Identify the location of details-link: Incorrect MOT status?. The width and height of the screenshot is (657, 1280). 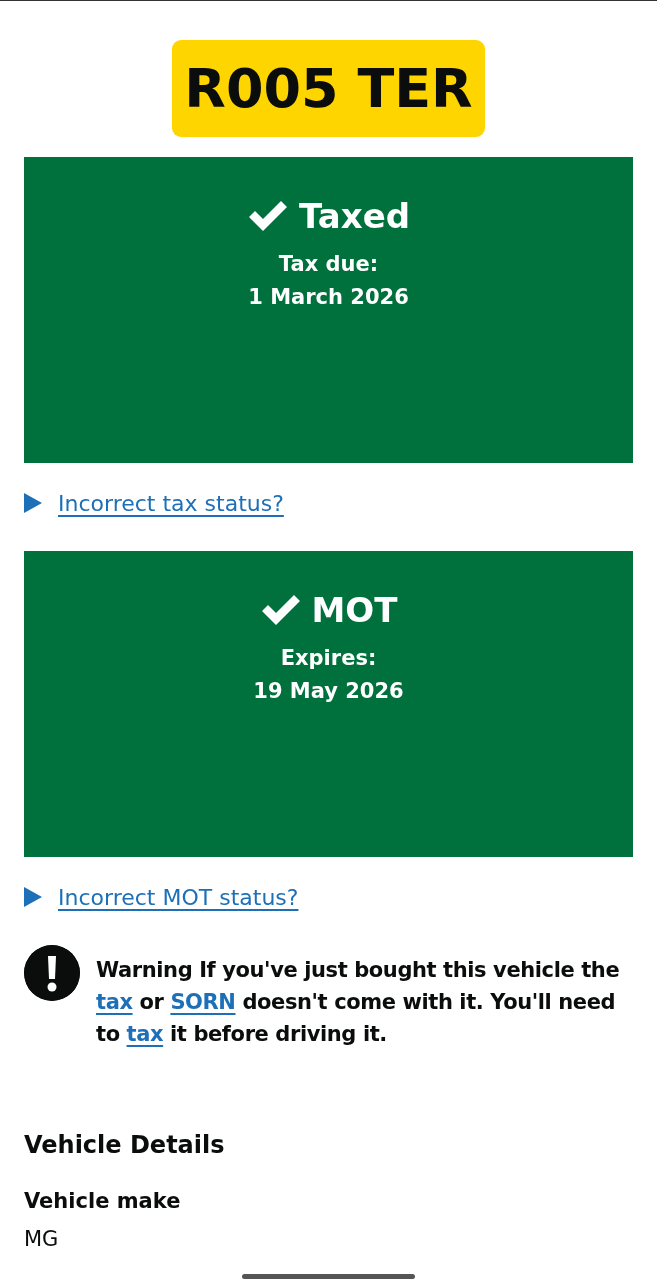
(178, 897).